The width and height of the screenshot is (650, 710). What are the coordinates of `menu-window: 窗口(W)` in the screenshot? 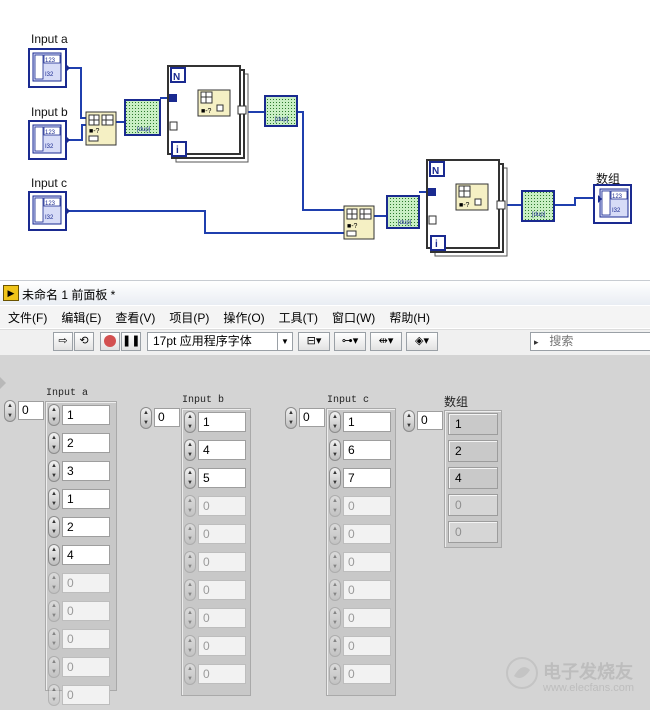 It's located at (352, 317).